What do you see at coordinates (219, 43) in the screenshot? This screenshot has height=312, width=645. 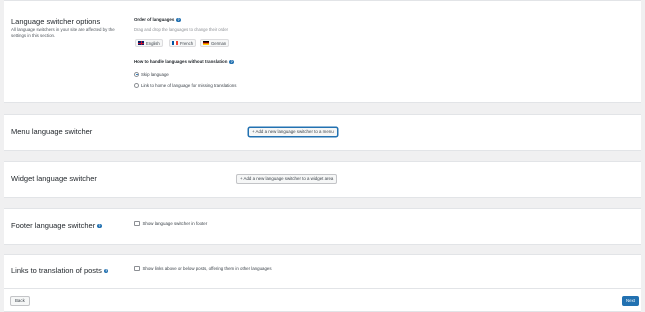 I see `language-name: German` at bounding box center [219, 43].